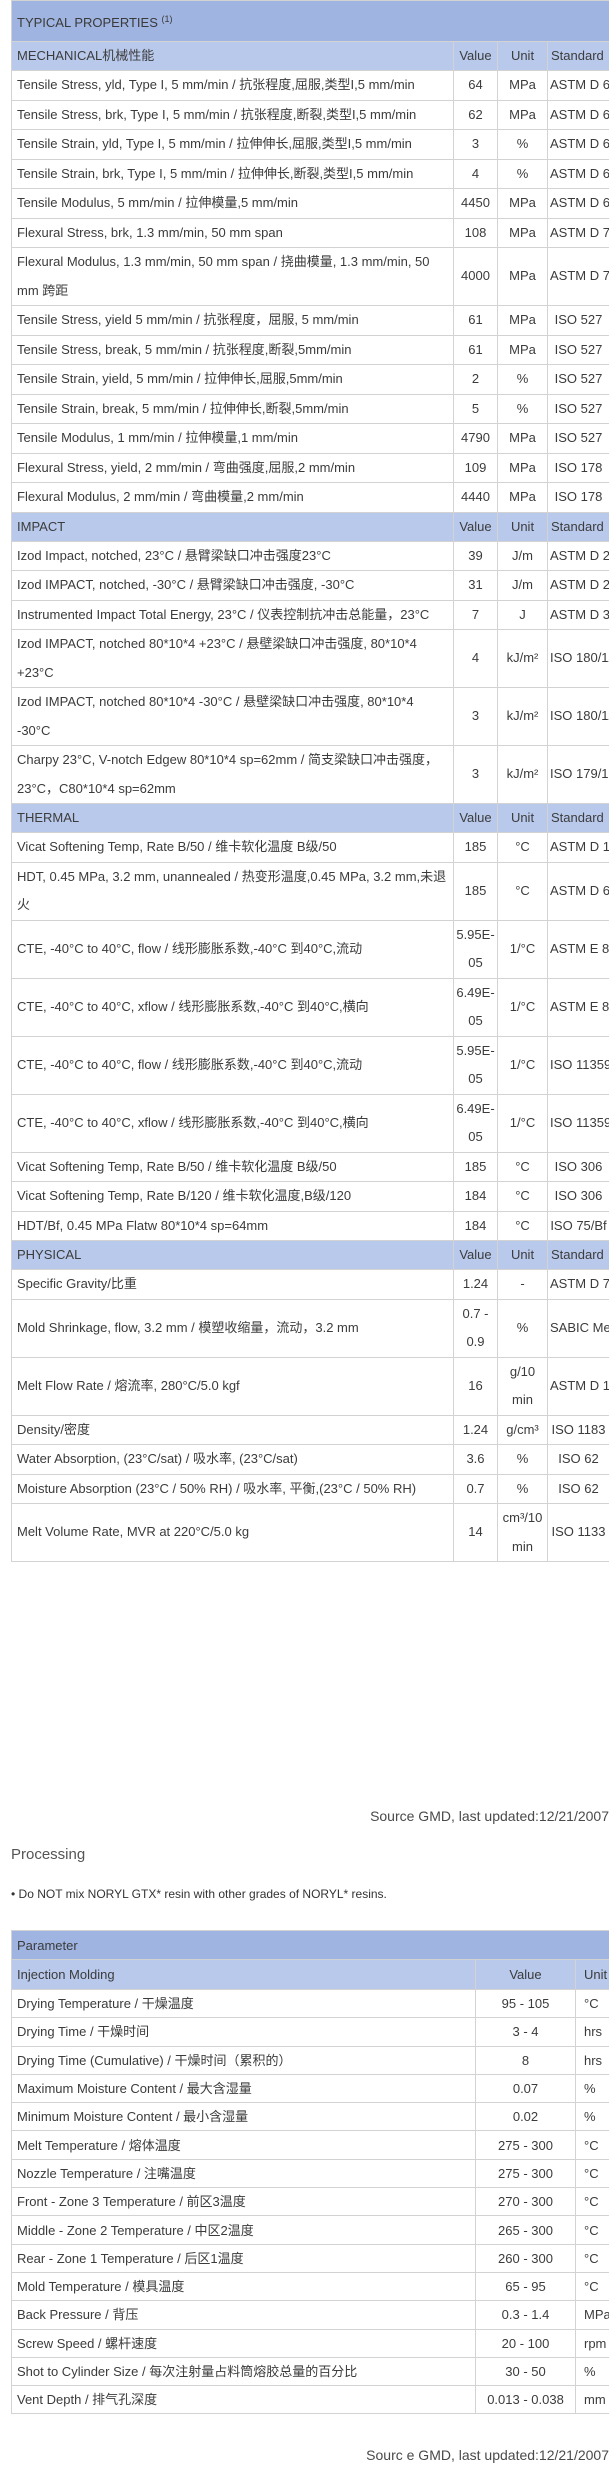  What do you see at coordinates (525, 2400) in the screenshot?
I see `parameter-value: 0.013 - 0.038` at bounding box center [525, 2400].